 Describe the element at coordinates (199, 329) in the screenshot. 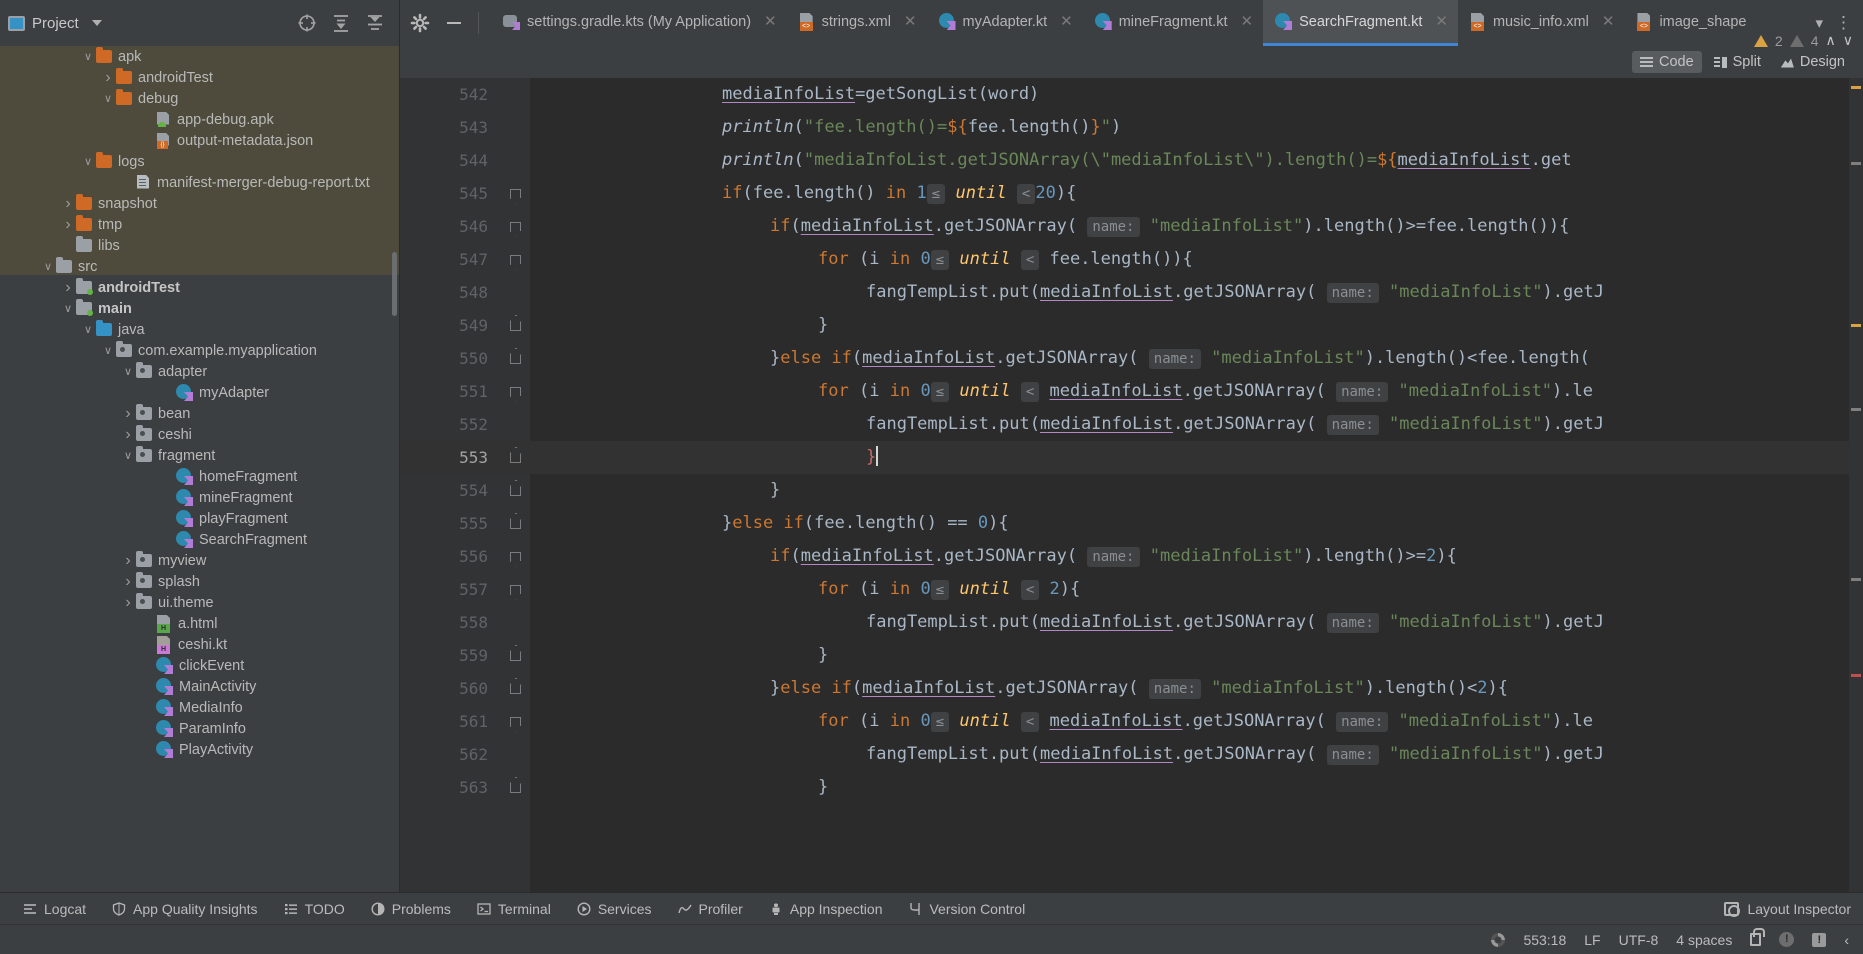

I see `tree-item: ∨ java` at that location.